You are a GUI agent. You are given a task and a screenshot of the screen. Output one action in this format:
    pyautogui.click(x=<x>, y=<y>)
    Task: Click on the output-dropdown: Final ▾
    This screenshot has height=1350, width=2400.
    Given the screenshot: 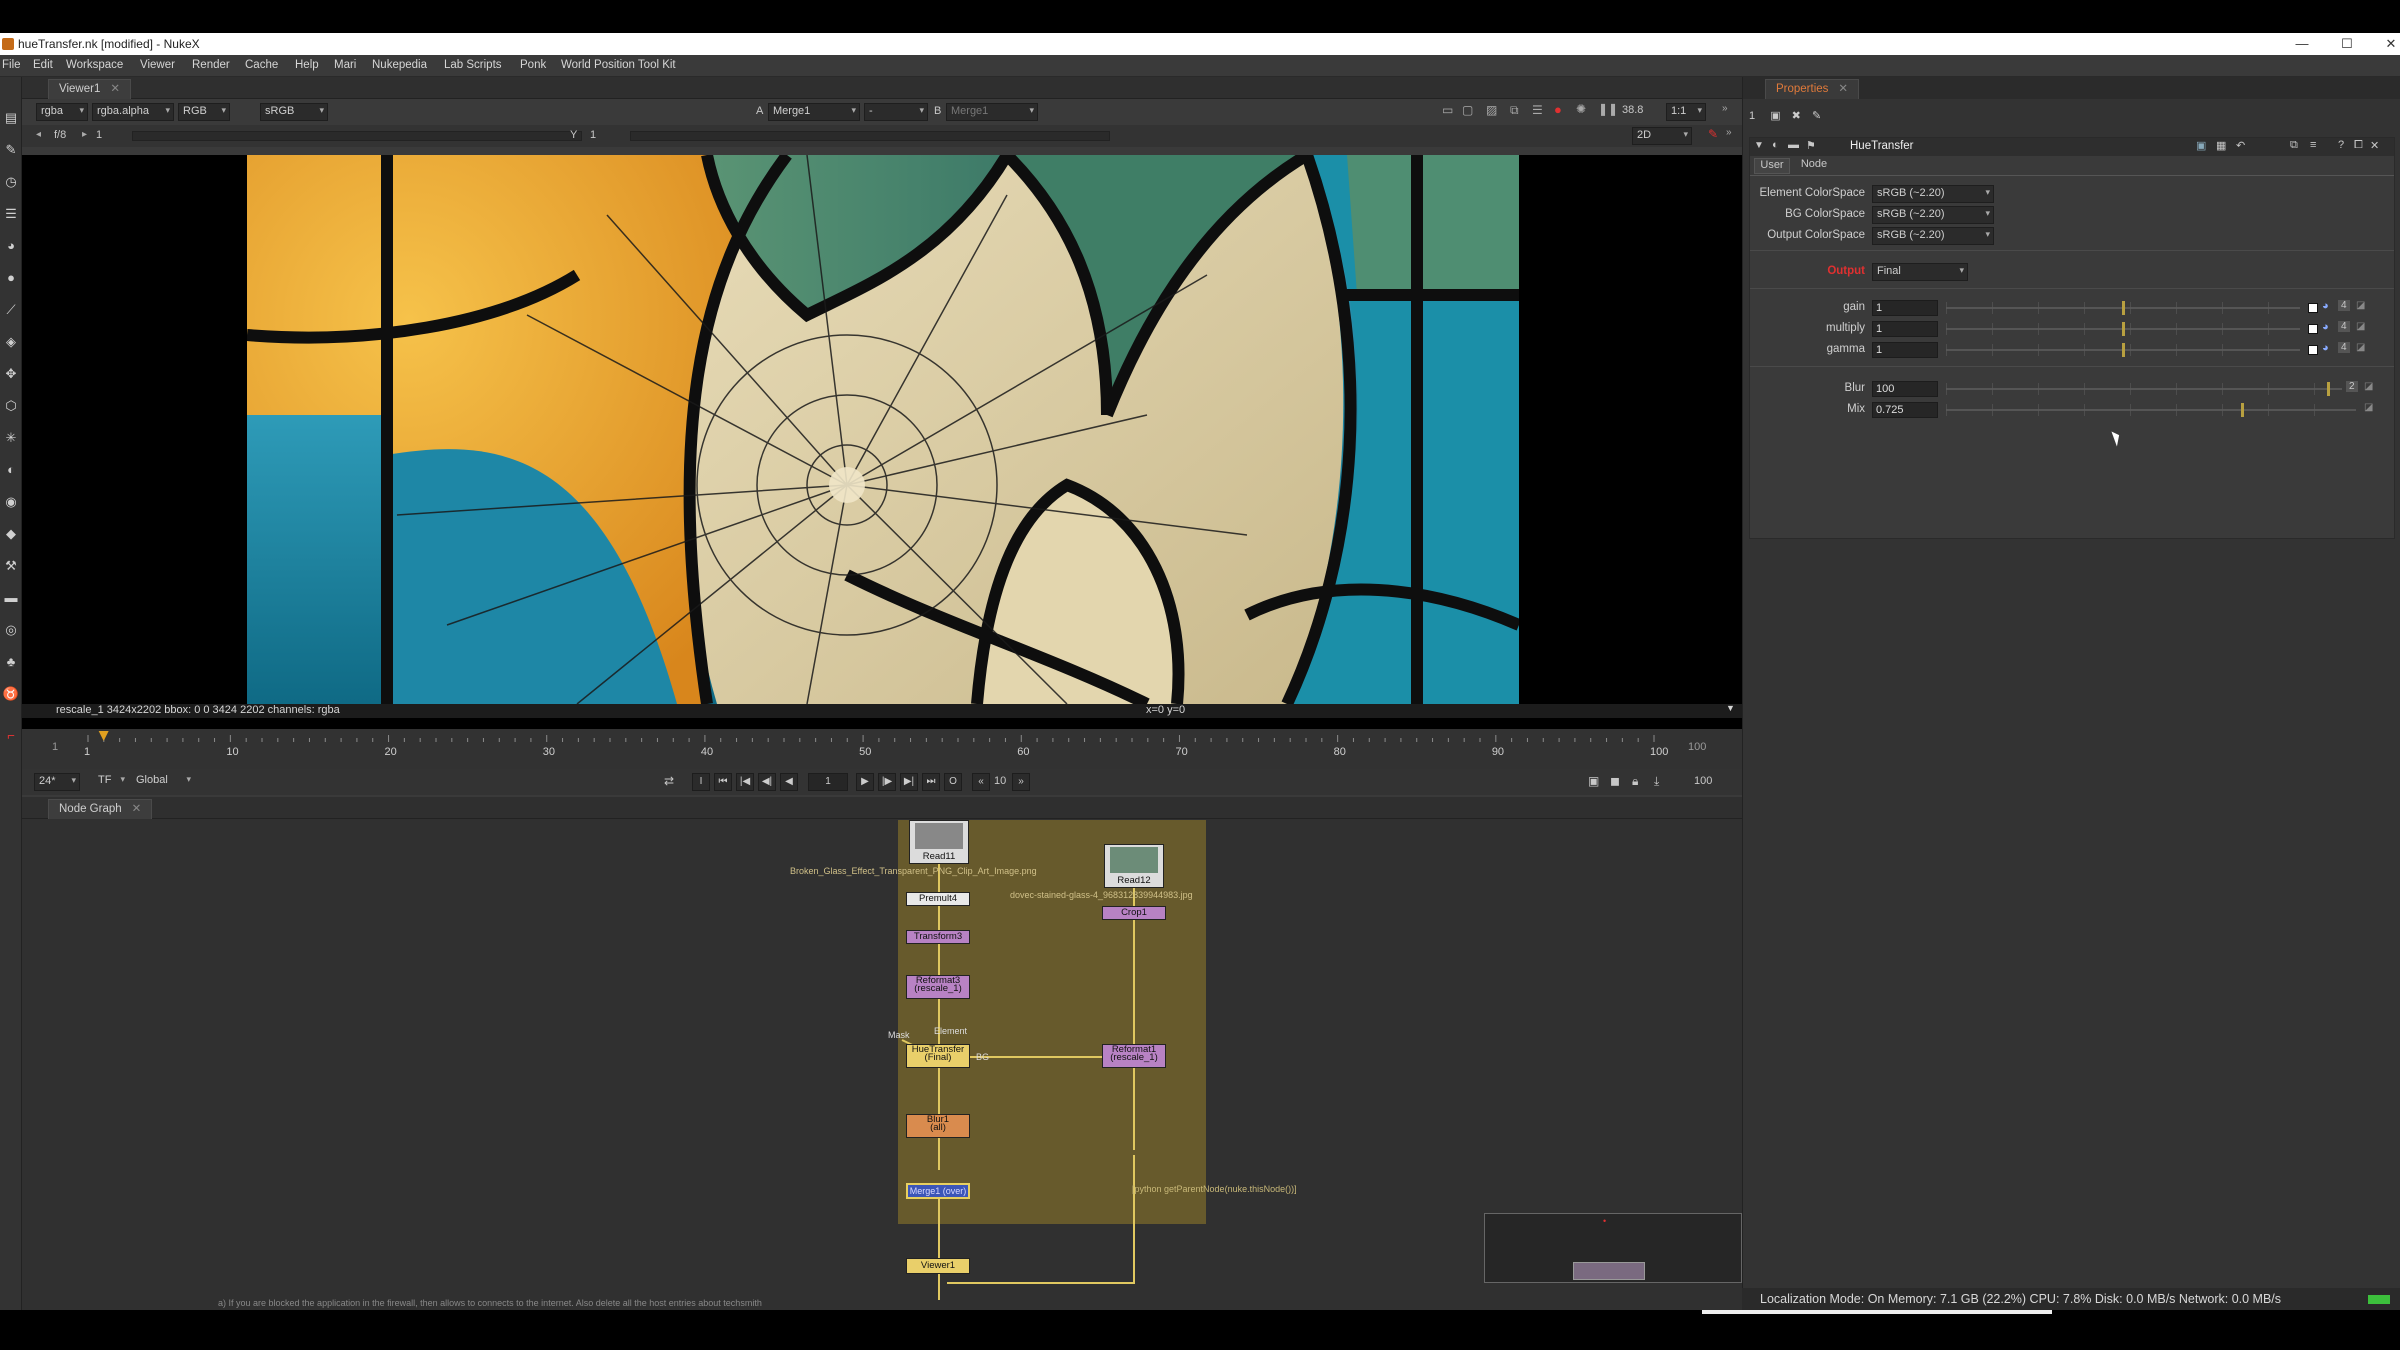 What is the action you would take?
    pyautogui.click(x=1920, y=272)
    